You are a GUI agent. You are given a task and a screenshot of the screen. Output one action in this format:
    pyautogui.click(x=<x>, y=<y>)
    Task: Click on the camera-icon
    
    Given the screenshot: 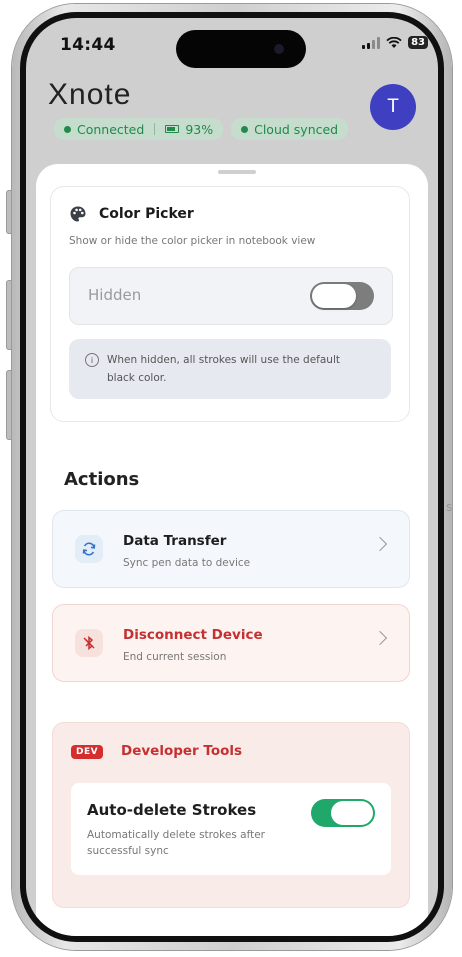 What is the action you would take?
    pyautogui.click(x=279, y=49)
    